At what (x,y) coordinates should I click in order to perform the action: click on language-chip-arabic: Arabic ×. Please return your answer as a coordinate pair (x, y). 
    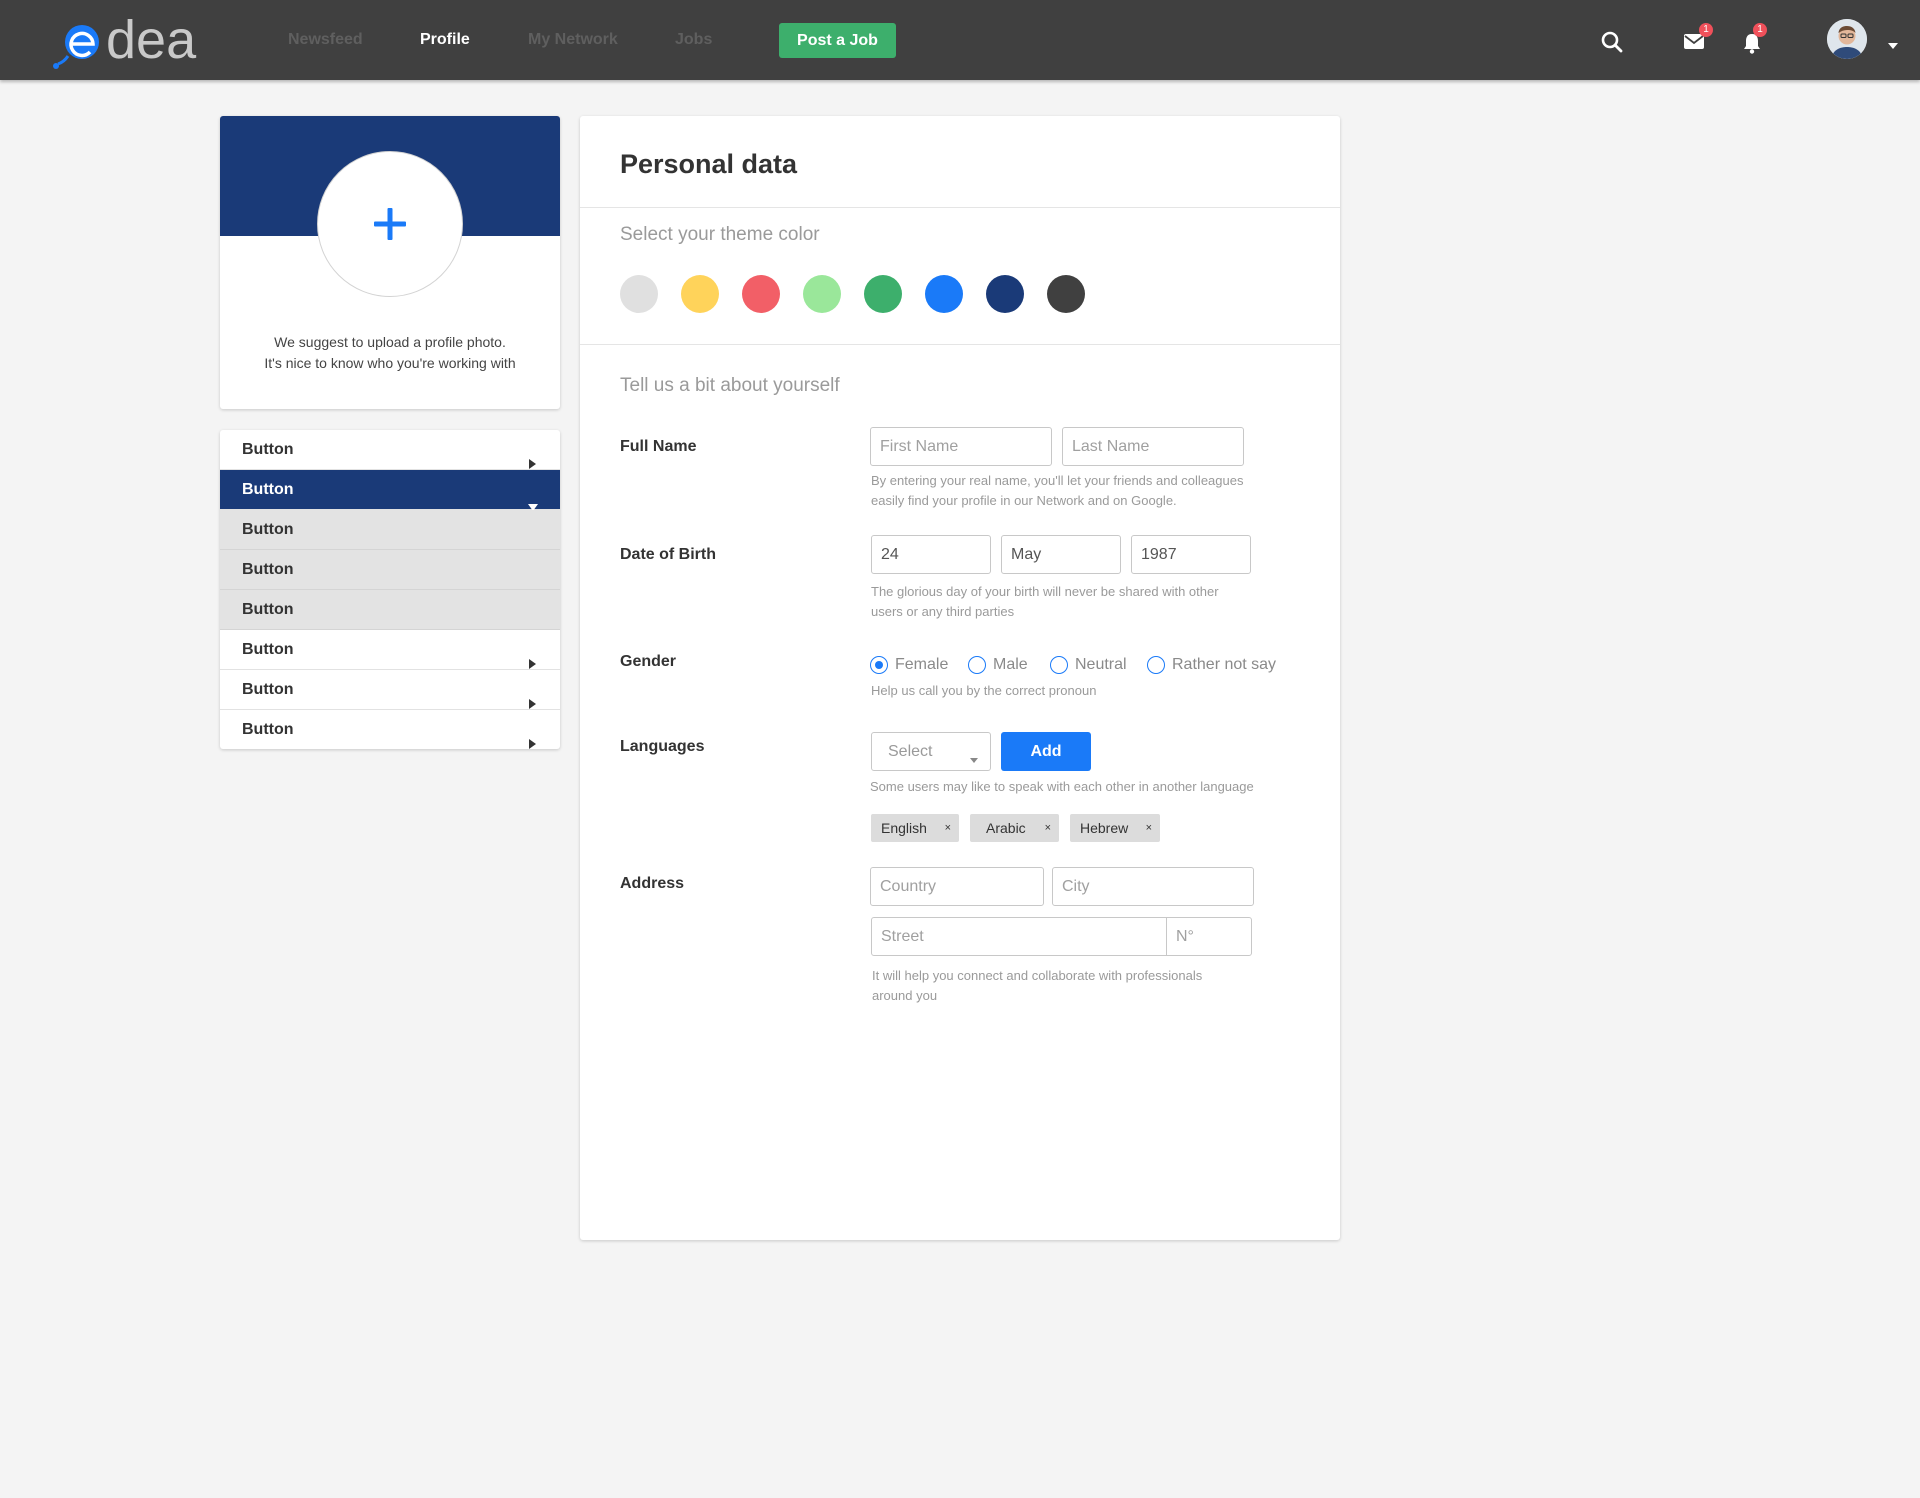
    Looking at the image, I should click on (1014, 828).